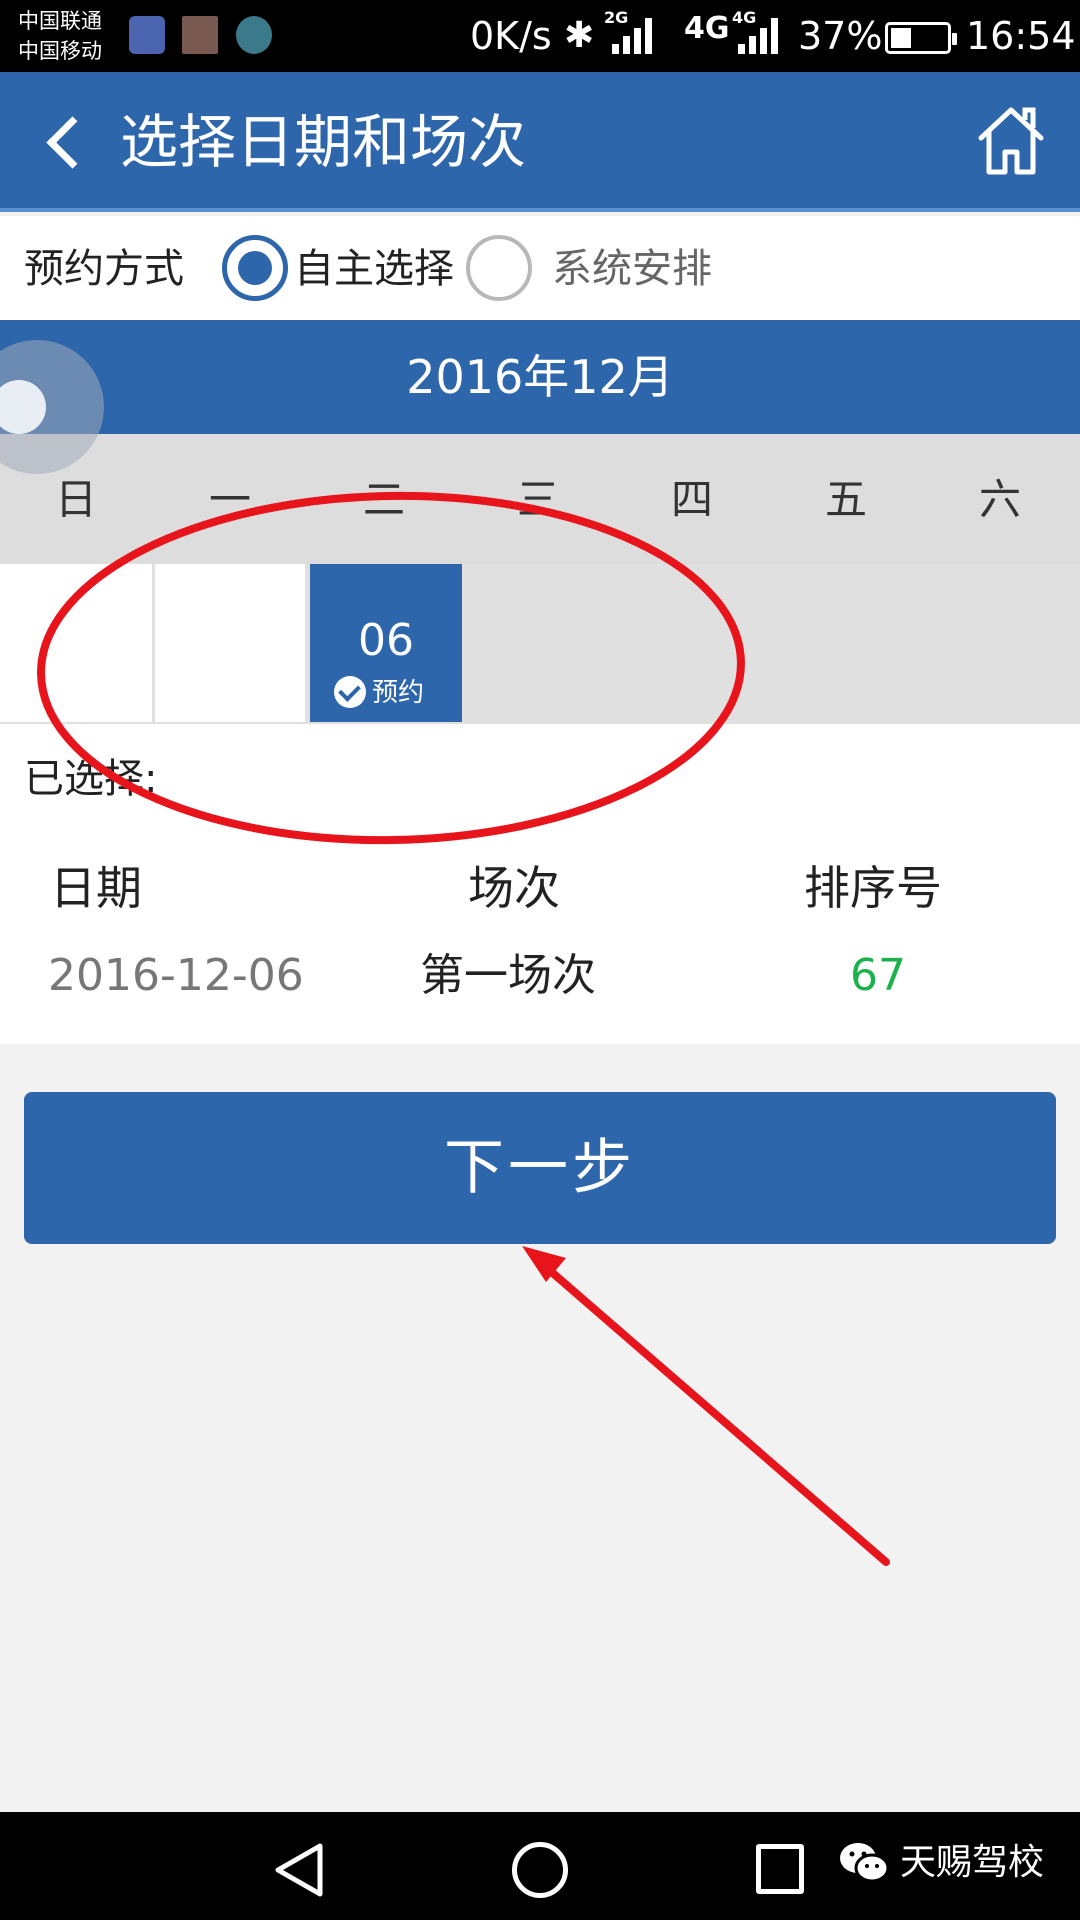  What do you see at coordinates (713, 1412) in the screenshot?
I see `annotation-arrow` at bounding box center [713, 1412].